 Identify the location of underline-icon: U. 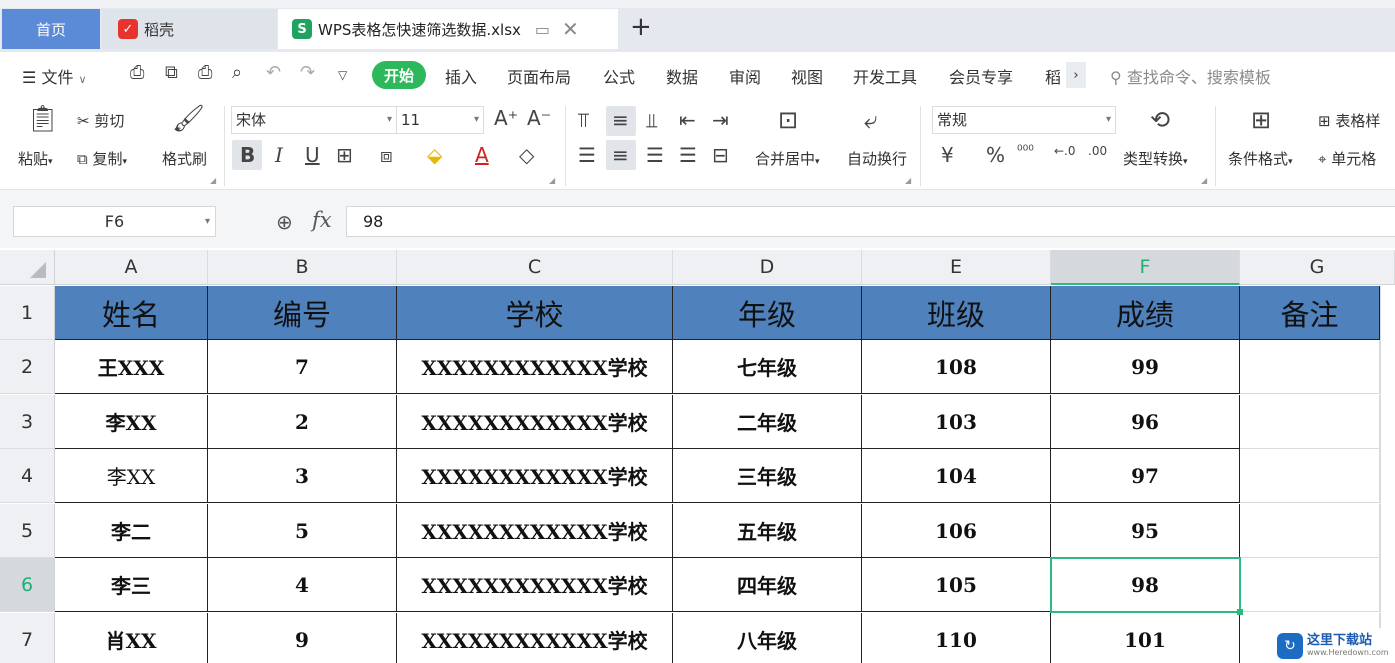
(312, 155).